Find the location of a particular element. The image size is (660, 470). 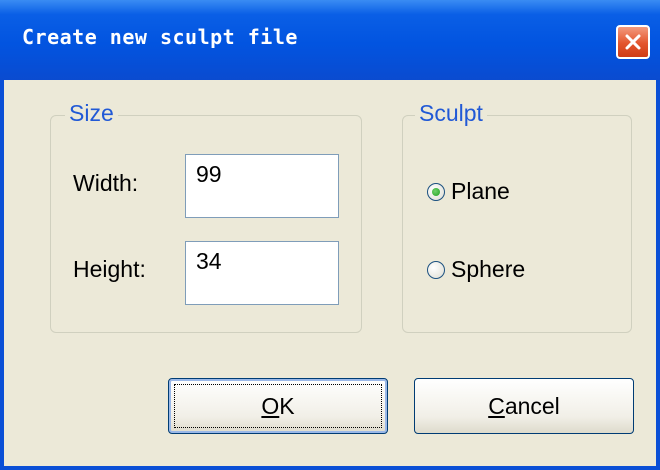

height-input: 34 is located at coordinates (262, 273).